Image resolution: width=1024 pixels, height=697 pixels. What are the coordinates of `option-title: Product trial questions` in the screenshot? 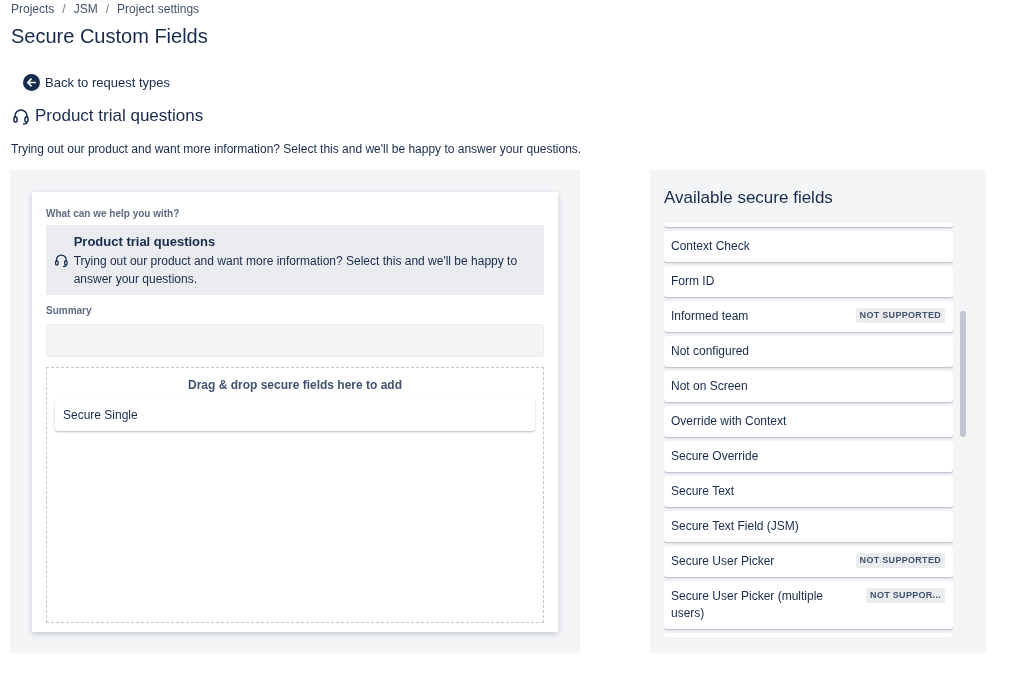 It's located at (145, 242).